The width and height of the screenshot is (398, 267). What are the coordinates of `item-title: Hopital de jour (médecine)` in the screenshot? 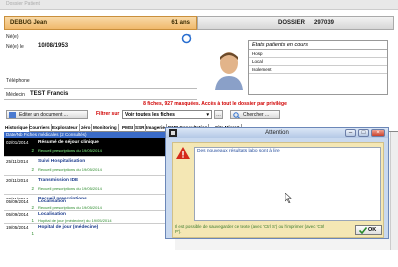 It's located at (68, 227).